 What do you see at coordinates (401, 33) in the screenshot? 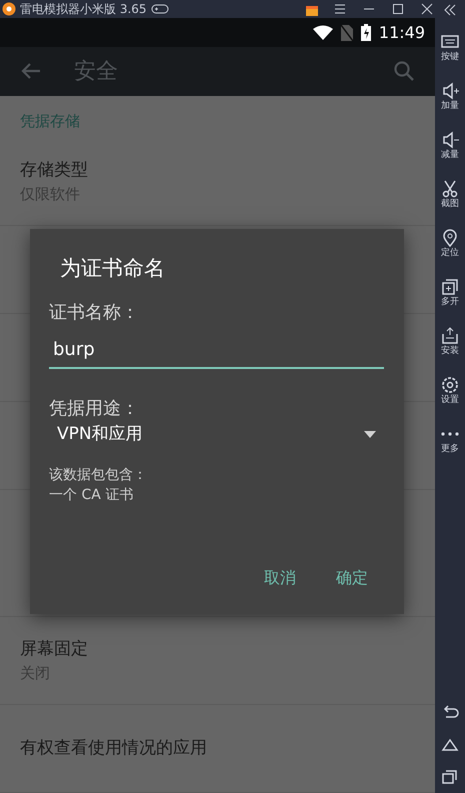
I see `clock: 11:49` at bounding box center [401, 33].